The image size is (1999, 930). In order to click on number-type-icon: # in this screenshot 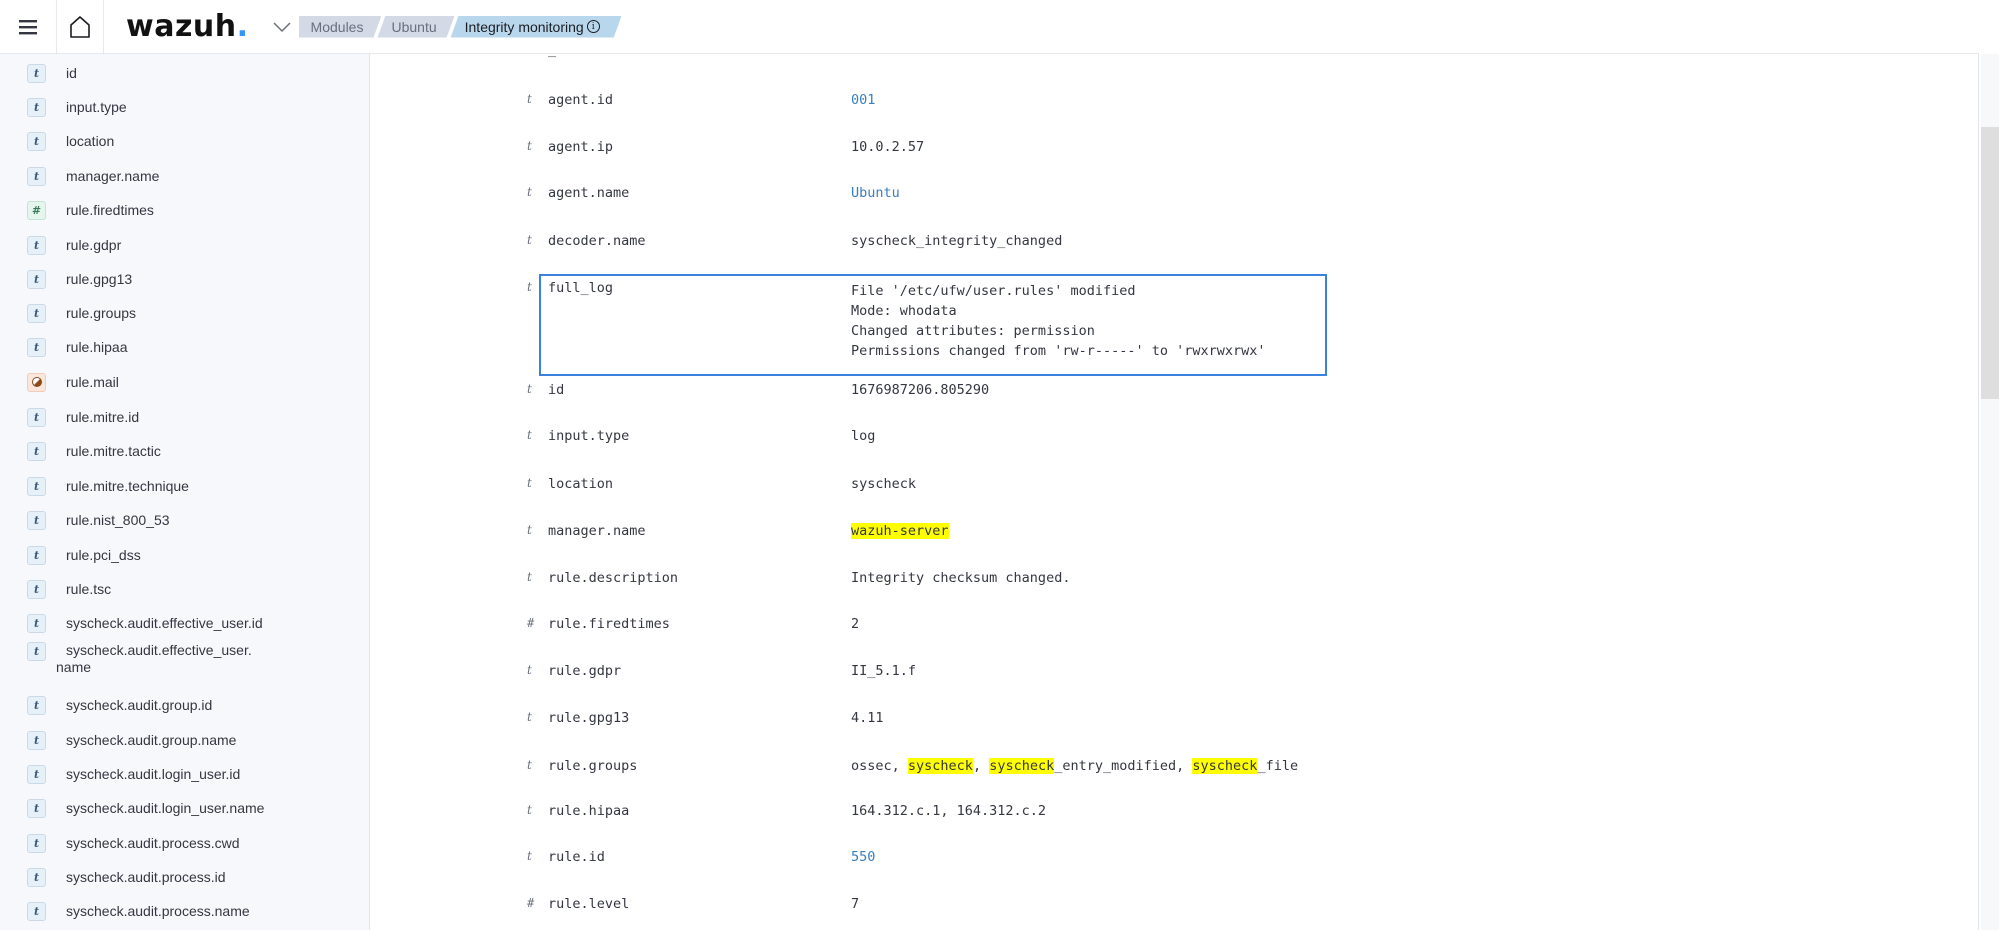, I will do `click(36, 210)`.